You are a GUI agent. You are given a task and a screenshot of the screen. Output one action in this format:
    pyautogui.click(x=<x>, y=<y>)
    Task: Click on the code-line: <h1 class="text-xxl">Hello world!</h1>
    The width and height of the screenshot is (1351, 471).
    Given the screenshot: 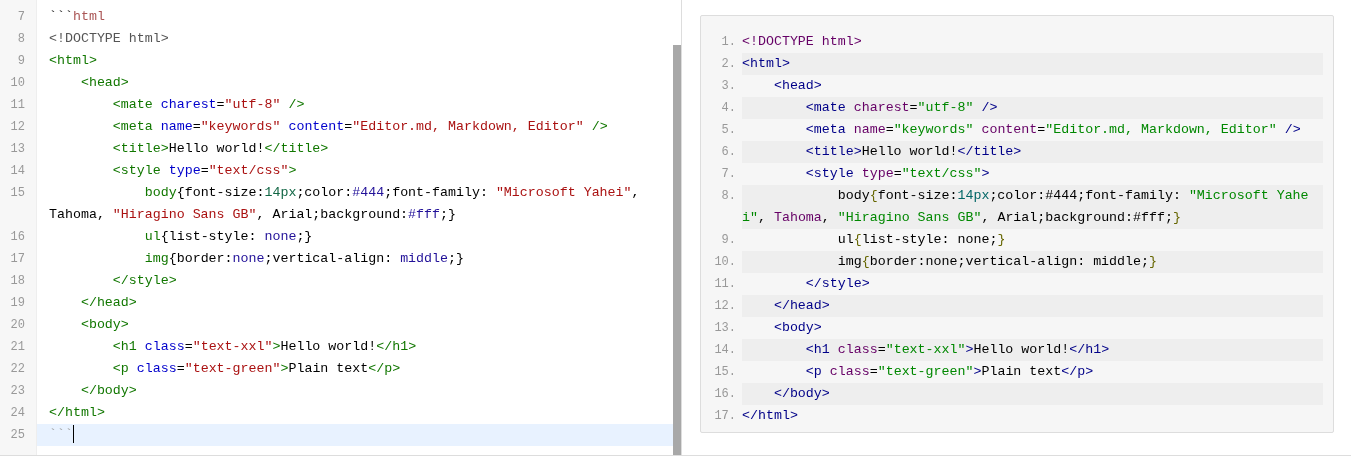 What is the action you would take?
    pyautogui.click(x=264, y=347)
    